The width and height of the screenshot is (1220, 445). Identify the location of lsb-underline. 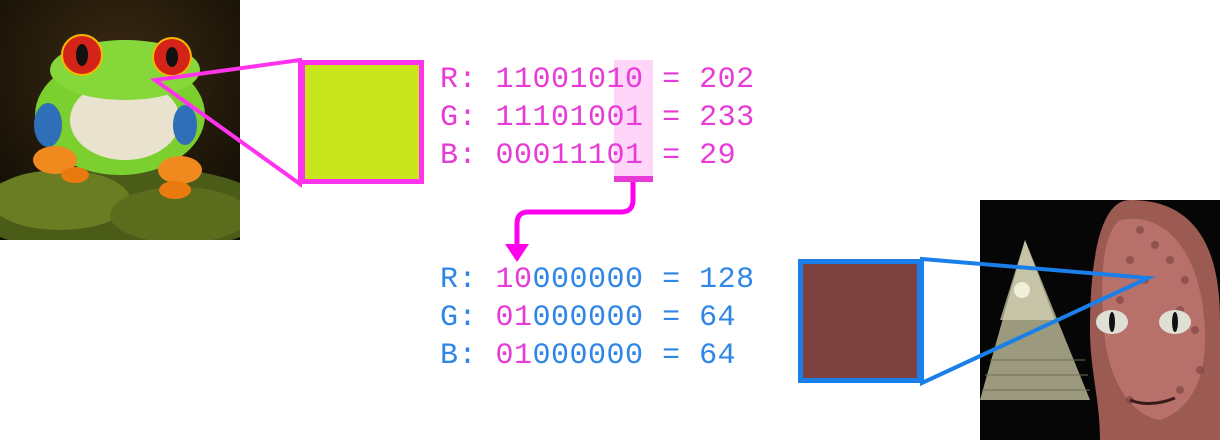
(633, 179).